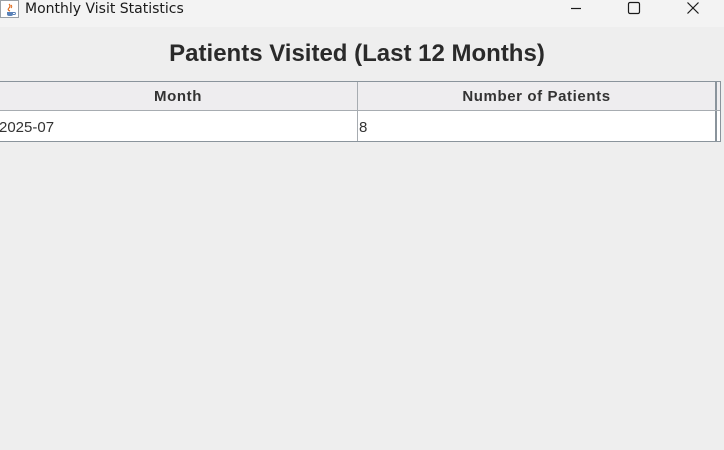  I want to click on maximize-icon, so click(634, 8).